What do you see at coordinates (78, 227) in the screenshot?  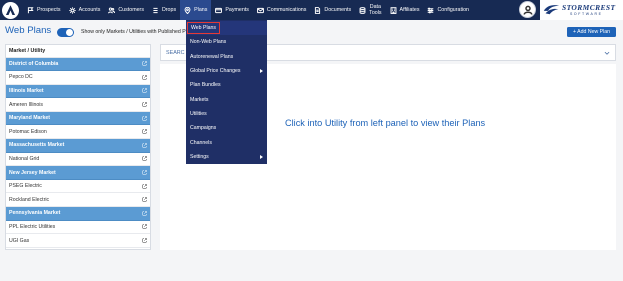 I see `utility-row: PPL Electric Utilities` at bounding box center [78, 227].